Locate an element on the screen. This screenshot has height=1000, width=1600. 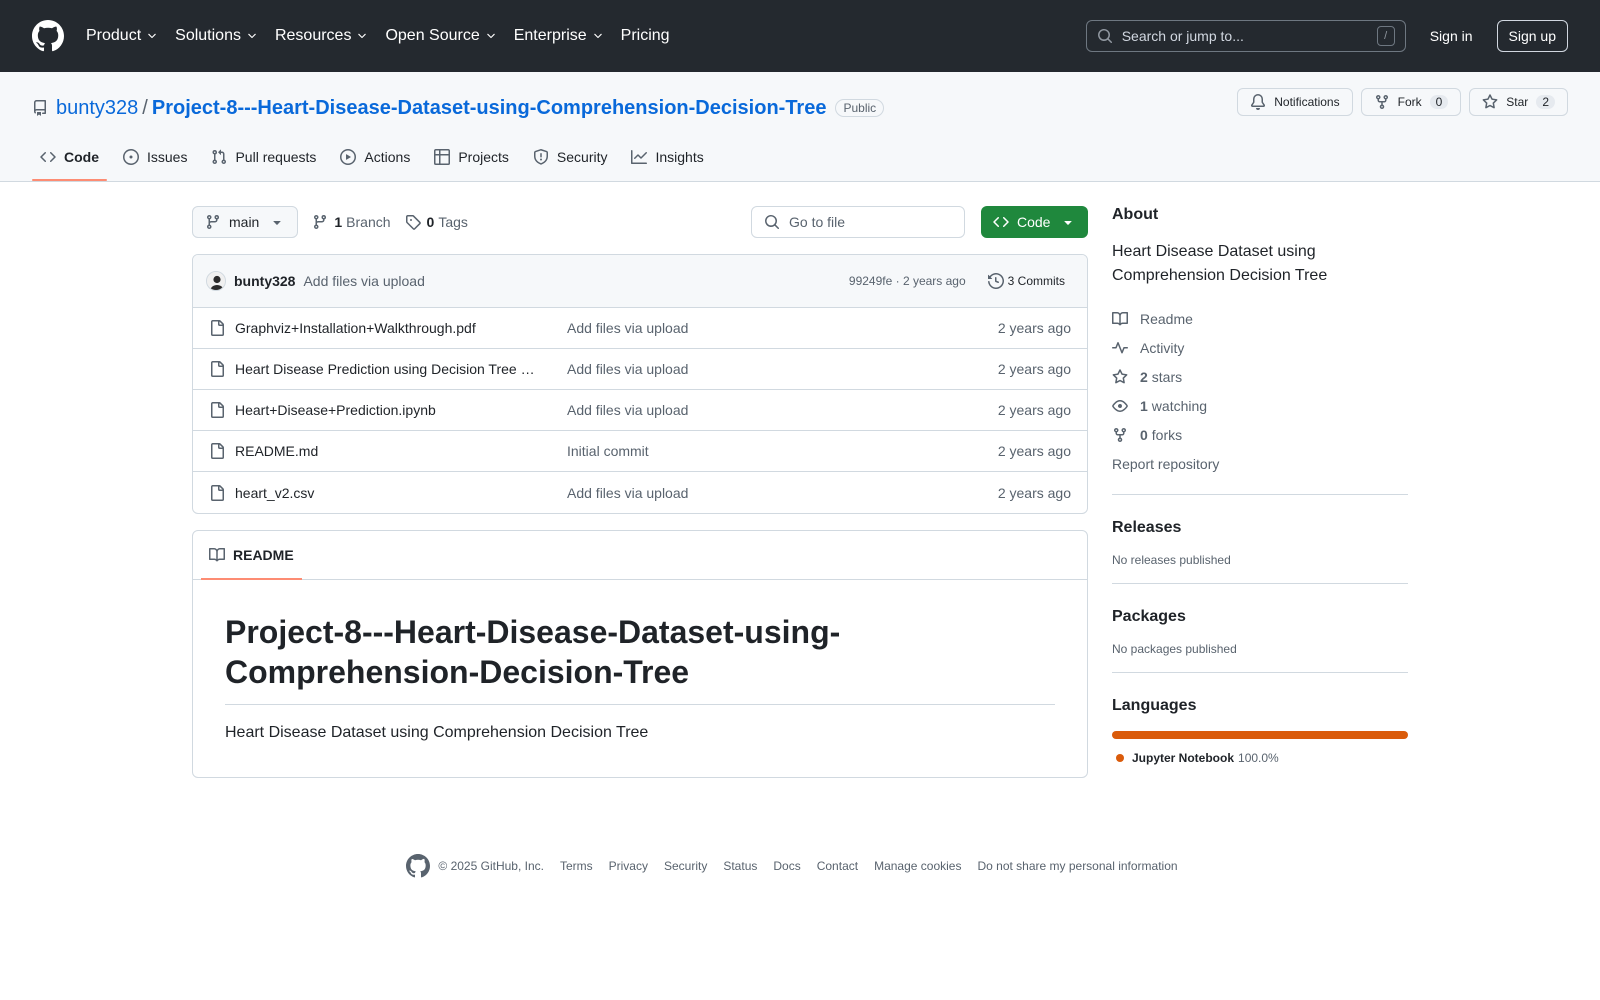
code-icon is located at coordinates (1001, 222).